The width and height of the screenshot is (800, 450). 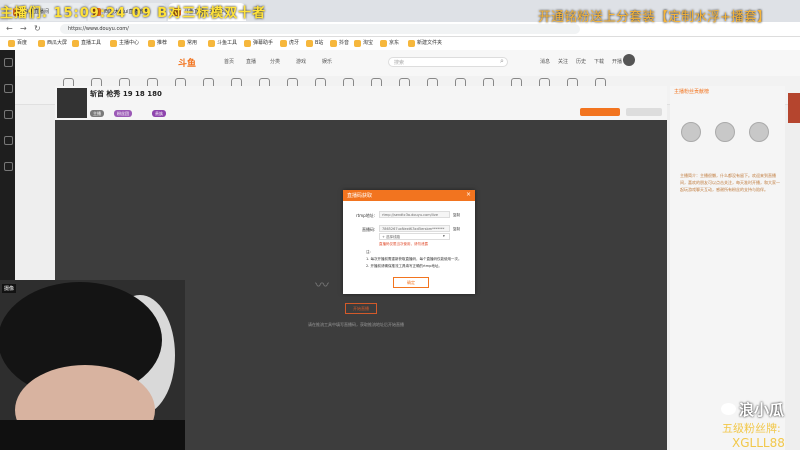 What do you see at coordinates (17, 43) in the screenshot?
I see `bookmark-item: 百度` at bounding box center [17, 43].